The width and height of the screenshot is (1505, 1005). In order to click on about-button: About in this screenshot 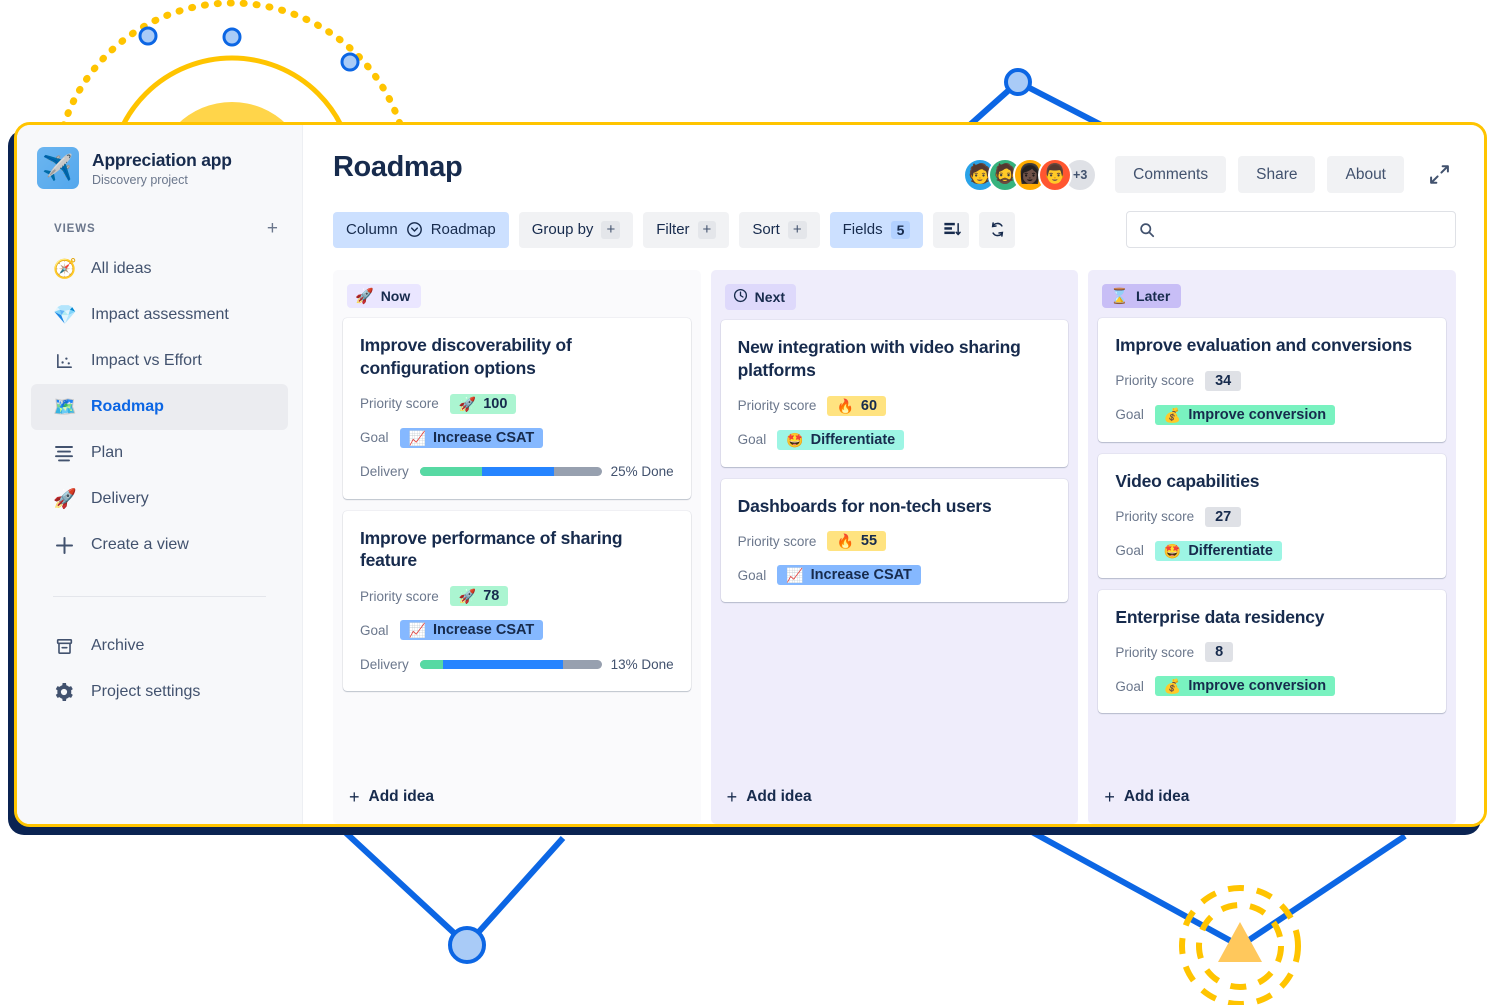, I will do `click(1365, 174)`.